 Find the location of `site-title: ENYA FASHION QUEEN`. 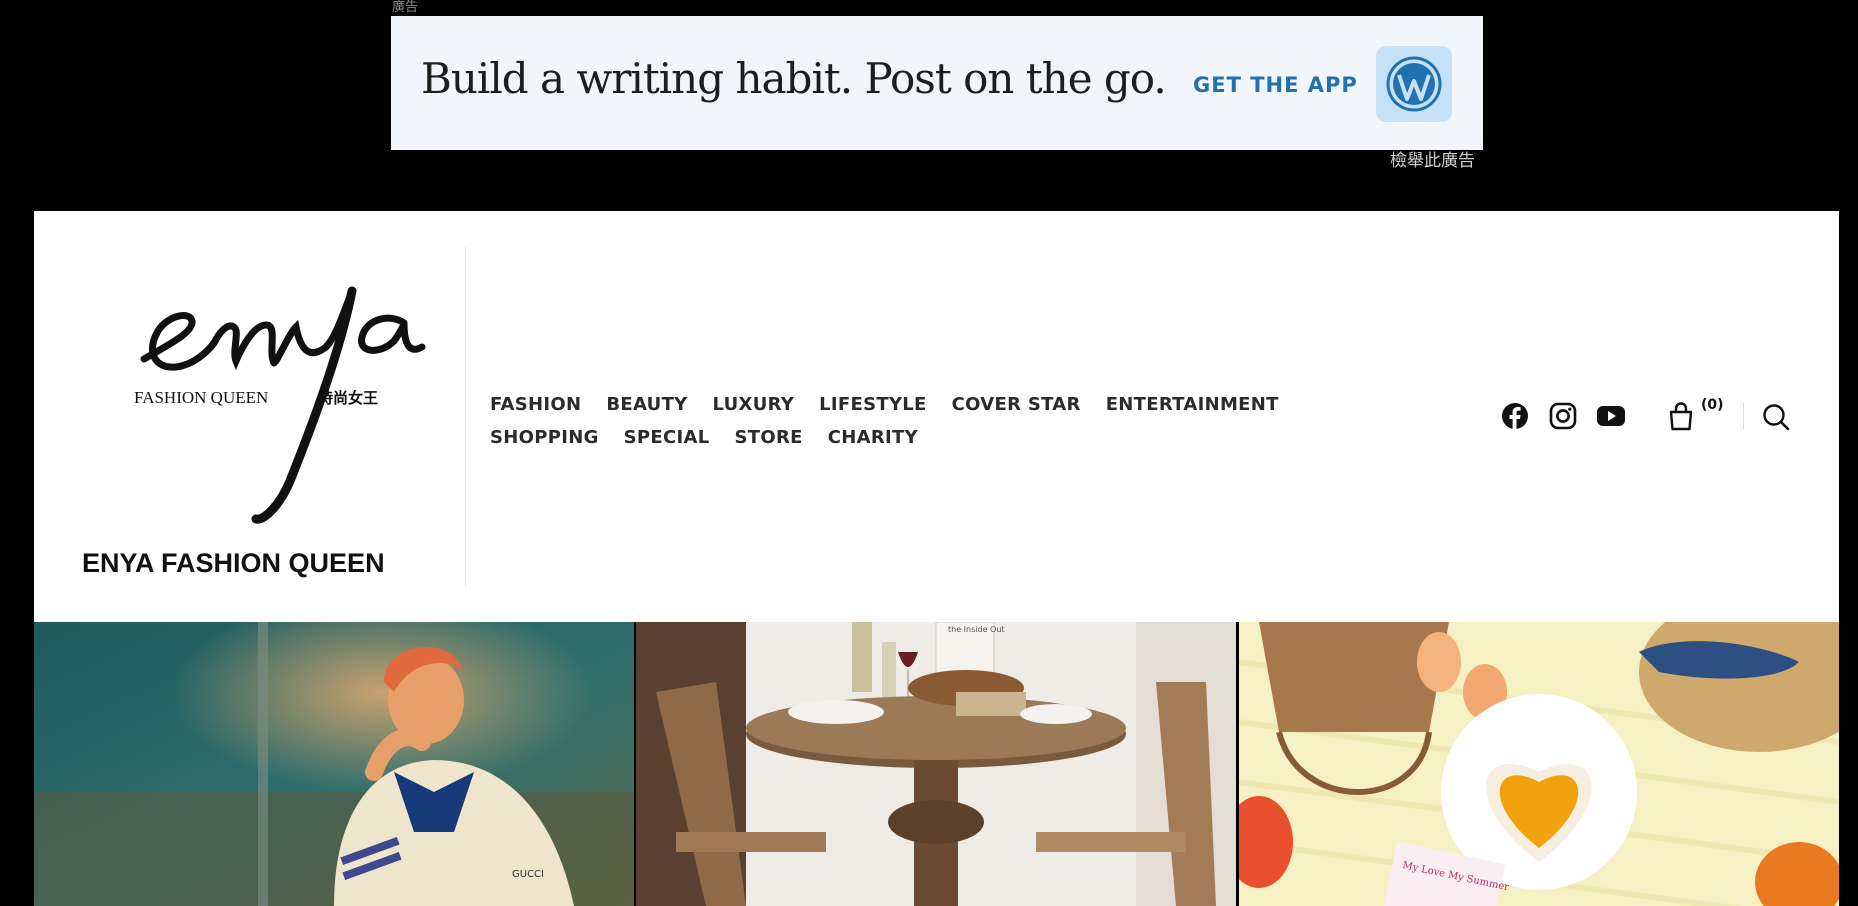

site-title: ENYA FASHION QUEEN is located at coordinates (233, 563).